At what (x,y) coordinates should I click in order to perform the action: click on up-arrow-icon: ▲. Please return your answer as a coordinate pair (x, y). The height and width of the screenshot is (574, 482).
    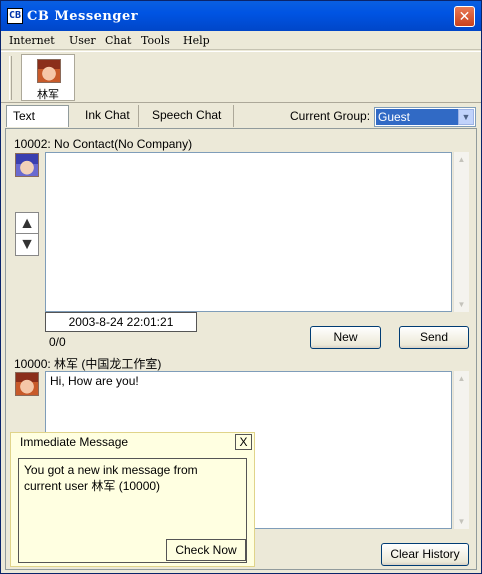
    Looking at the image, I should click on (27, 223).